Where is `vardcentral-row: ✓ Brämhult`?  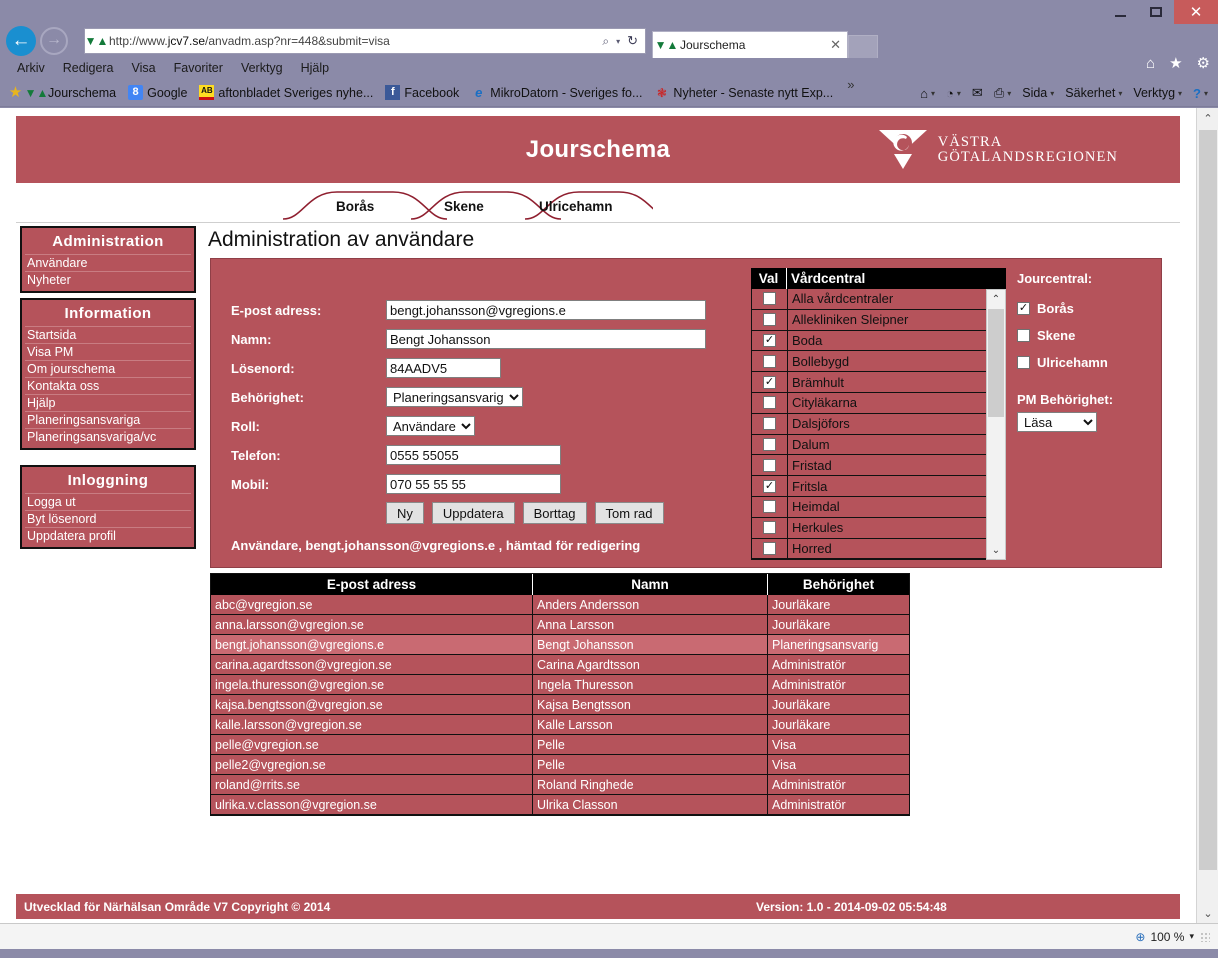 vardcentral-row: ✓ Brämhult is located at coordinates (878, 382).